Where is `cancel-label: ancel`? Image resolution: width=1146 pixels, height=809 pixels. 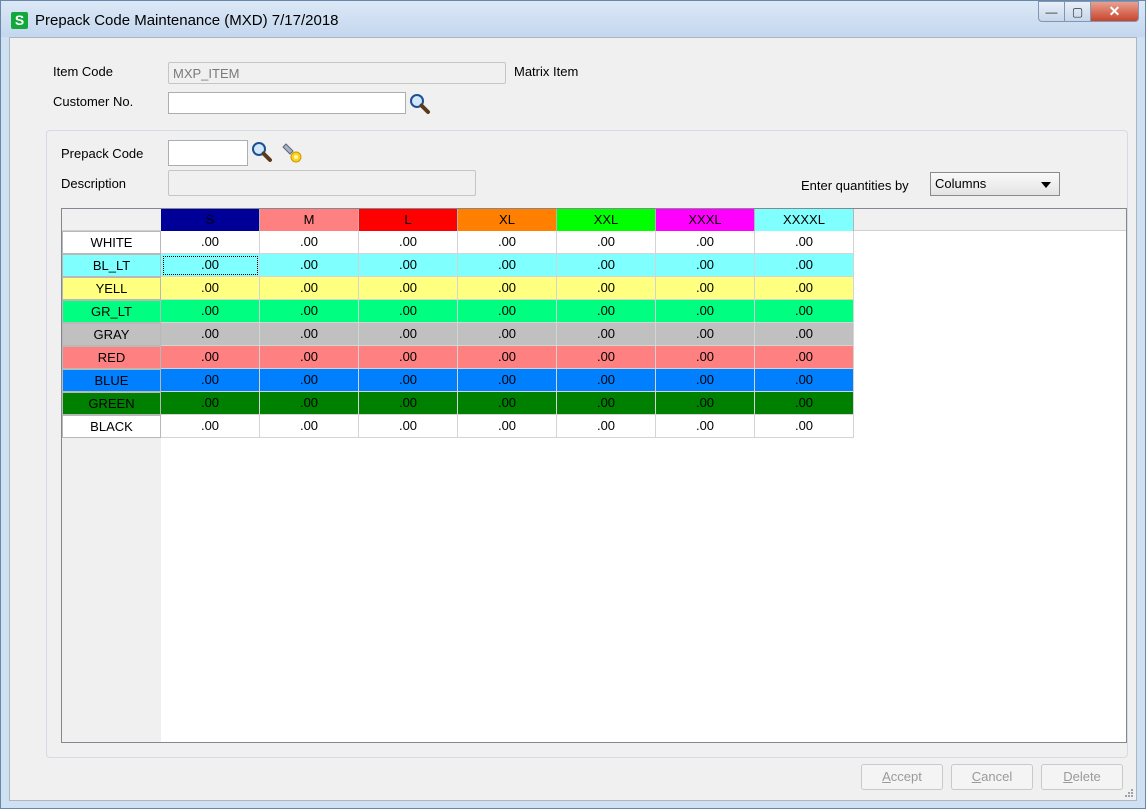 cancel-label: ancel is located at coordinates (997, 776).